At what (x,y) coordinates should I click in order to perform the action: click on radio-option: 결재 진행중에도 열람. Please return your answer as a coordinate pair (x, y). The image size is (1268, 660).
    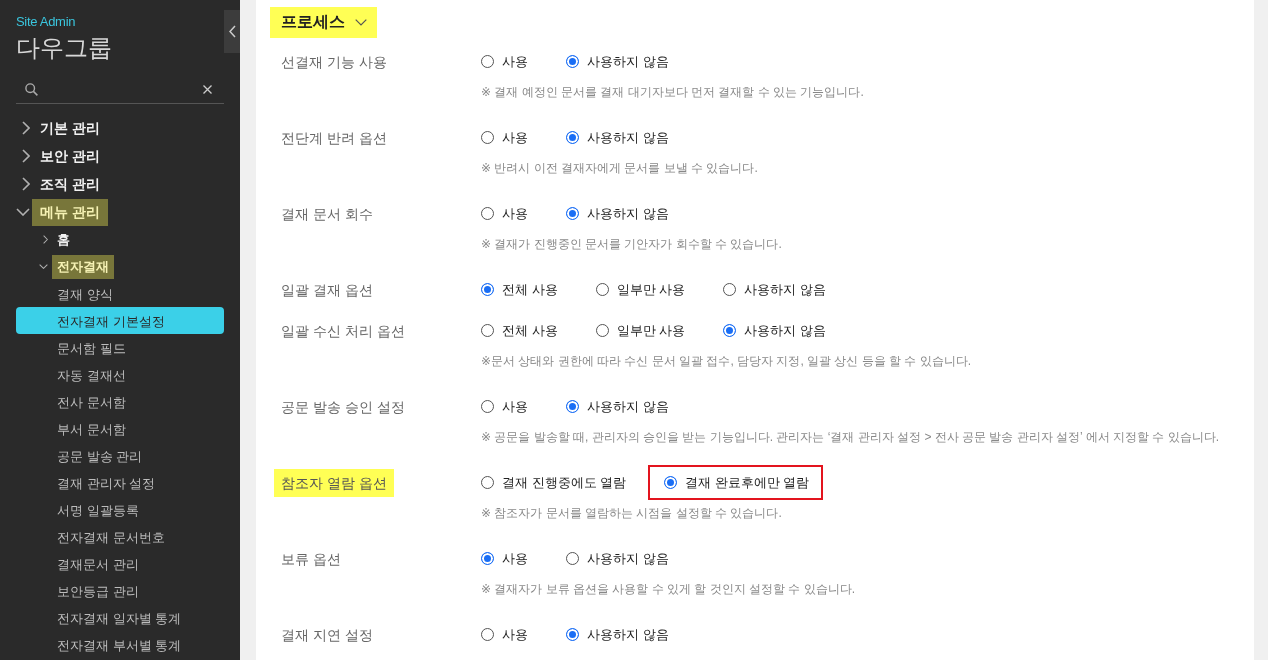
    Looking at the image, I should click on (553, 482).